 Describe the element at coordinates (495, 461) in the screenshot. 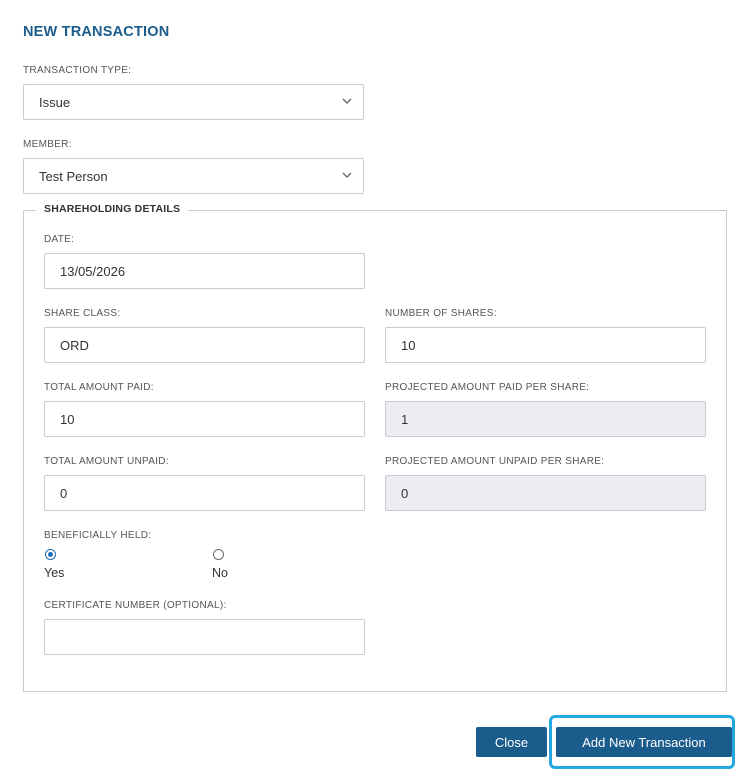

I see `projected-unpaid-per-share-label: PROJECTED AMOUNT UNPAID PER SHARE:` at that location.